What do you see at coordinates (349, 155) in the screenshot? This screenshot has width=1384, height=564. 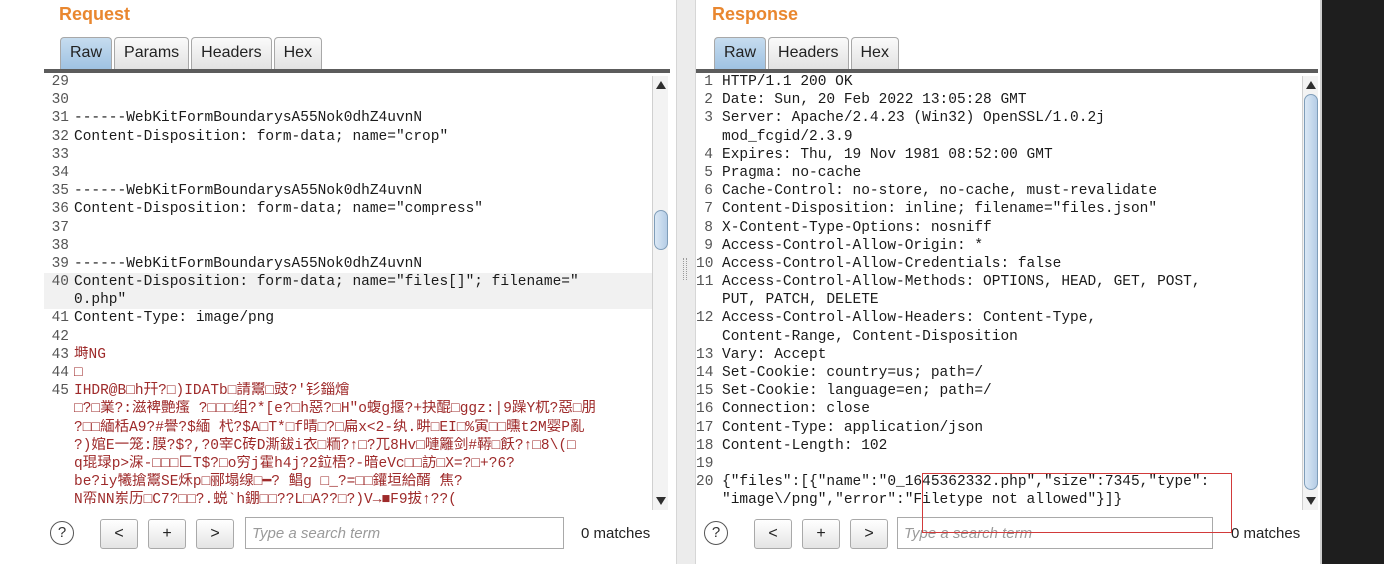 I see `code-line: 33` at bounding box center [349, 155].